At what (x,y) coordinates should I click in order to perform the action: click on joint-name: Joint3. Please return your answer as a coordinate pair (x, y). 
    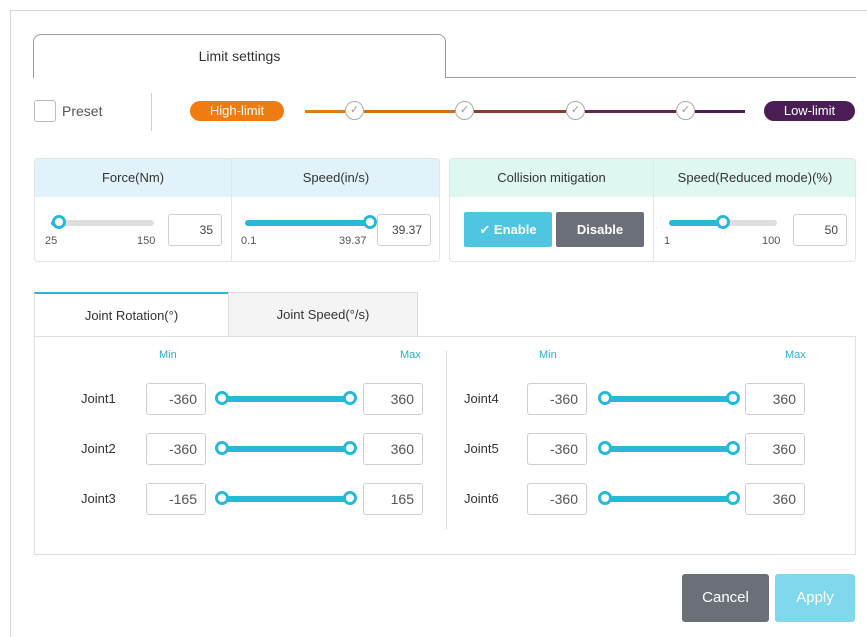
    Looking at the image, I should click on (98, 498).